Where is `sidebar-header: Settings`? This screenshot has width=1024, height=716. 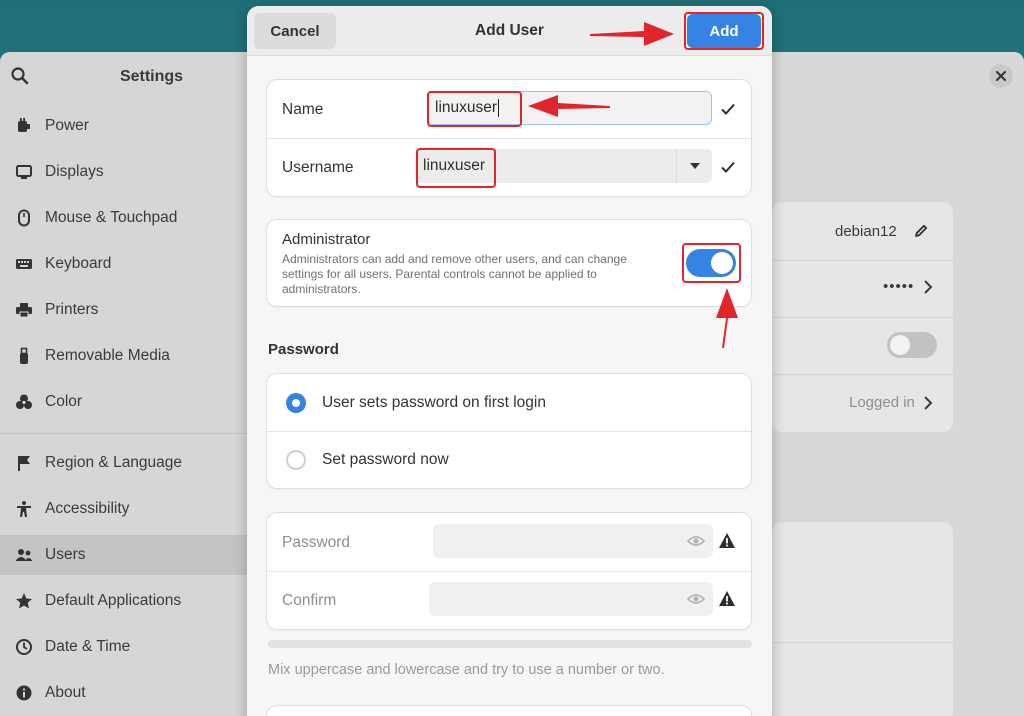
sidebar-header: Settings is located at coordinates (123, 77).